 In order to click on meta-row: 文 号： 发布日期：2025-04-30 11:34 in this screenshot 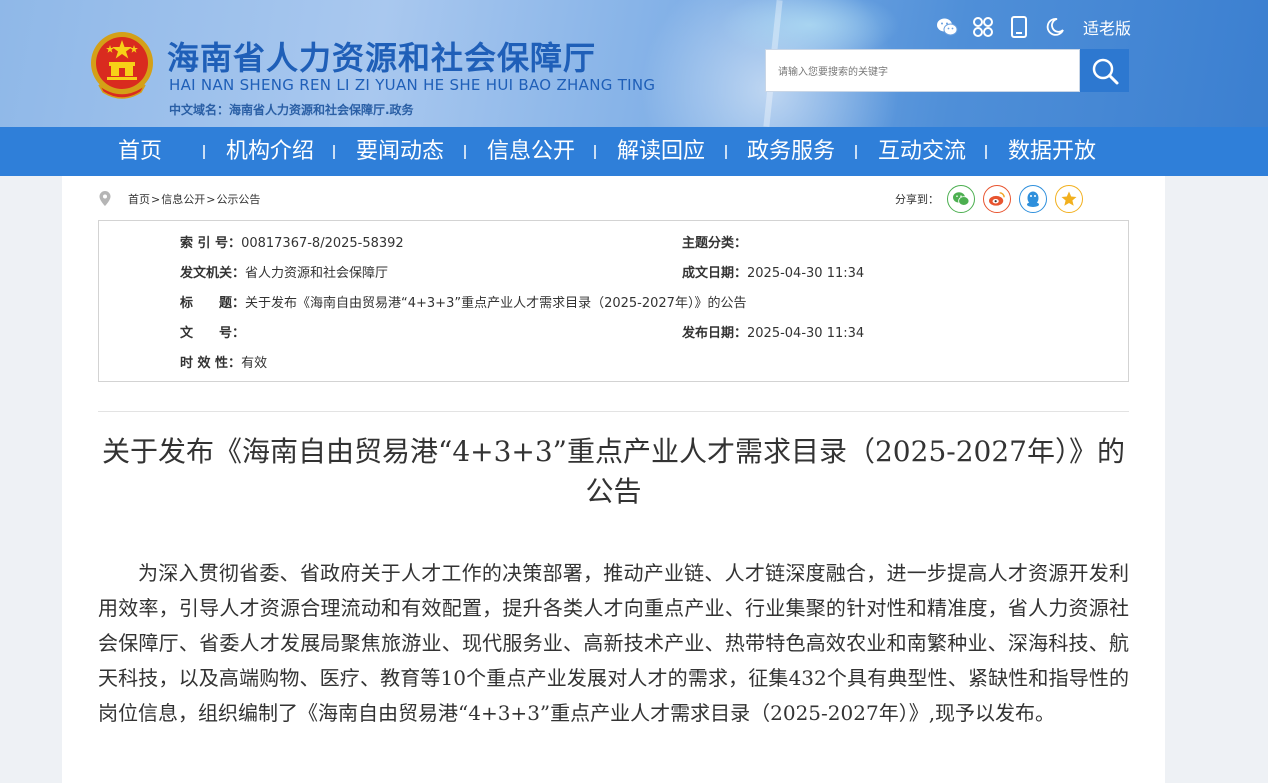, I will do `click(613, 332)`.